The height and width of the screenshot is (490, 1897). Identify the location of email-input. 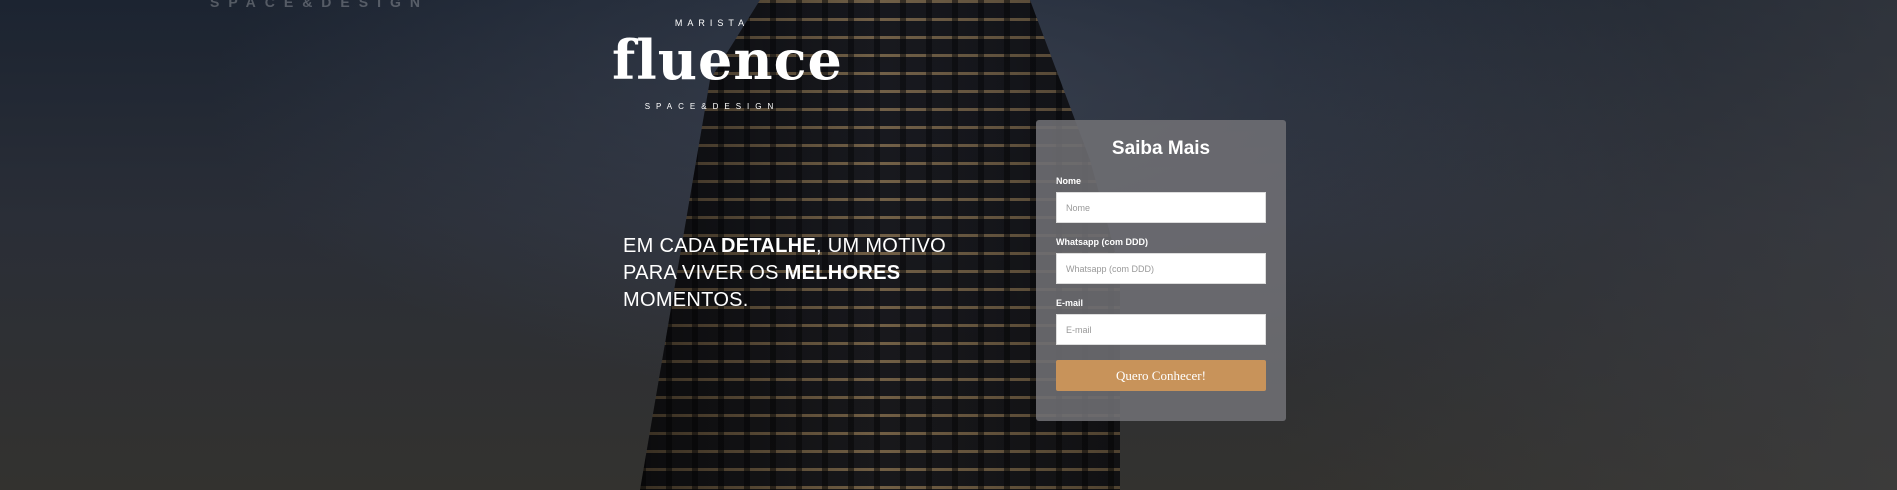
(1161, 329).